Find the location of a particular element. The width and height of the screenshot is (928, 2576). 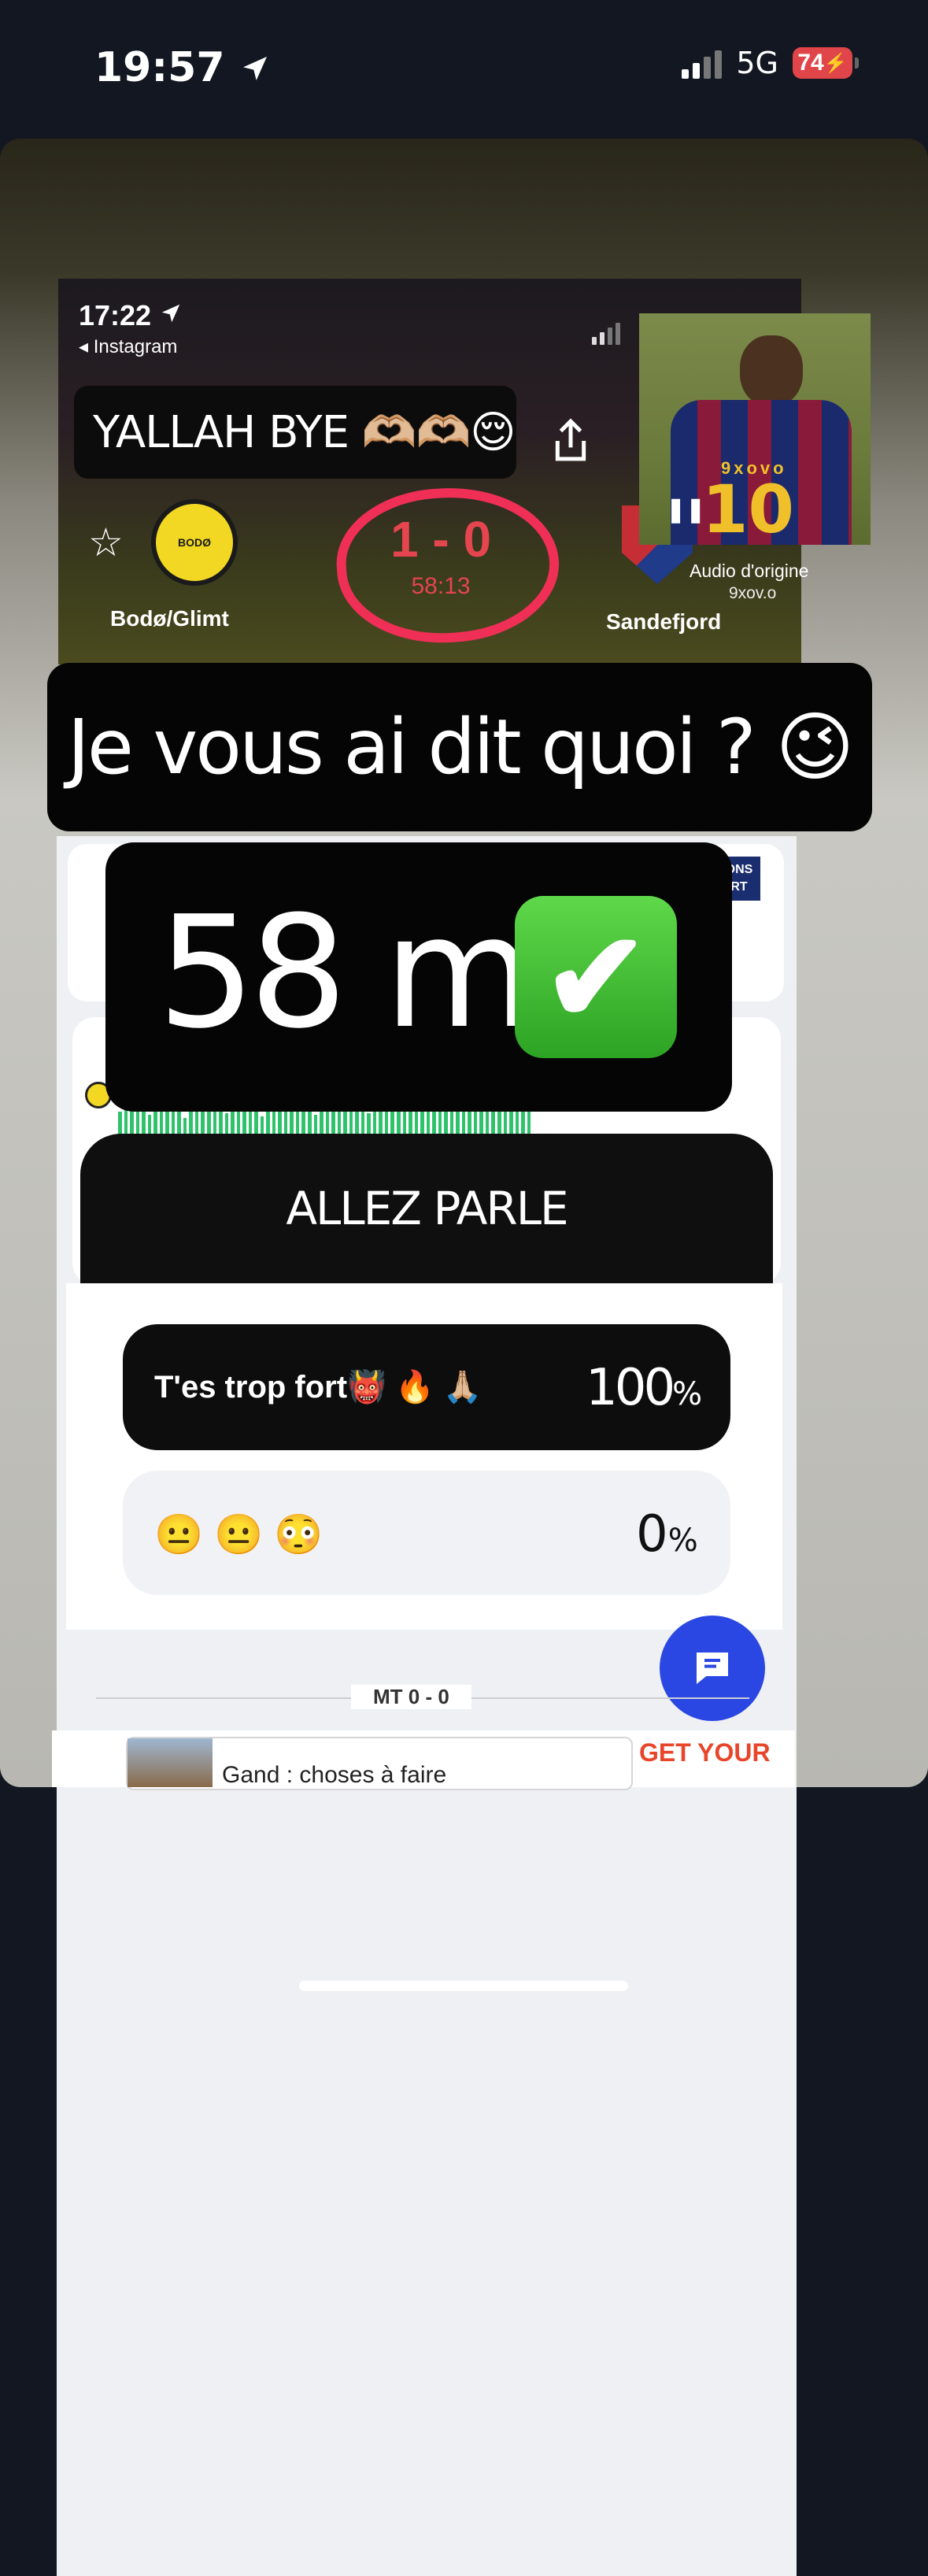

embedded-signal-icon is located at coordinates (606, 334).